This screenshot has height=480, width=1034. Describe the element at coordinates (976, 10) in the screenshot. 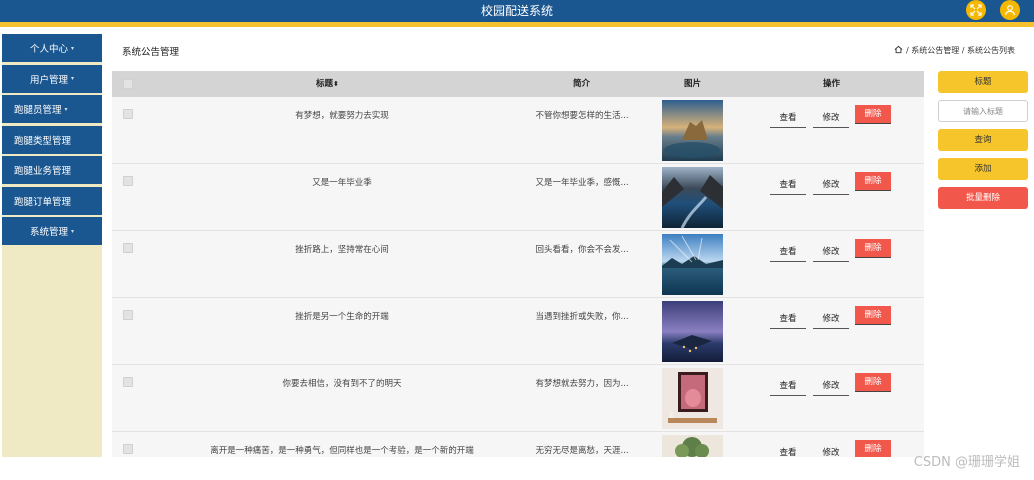

I see `fullscreen-icon` at that location.